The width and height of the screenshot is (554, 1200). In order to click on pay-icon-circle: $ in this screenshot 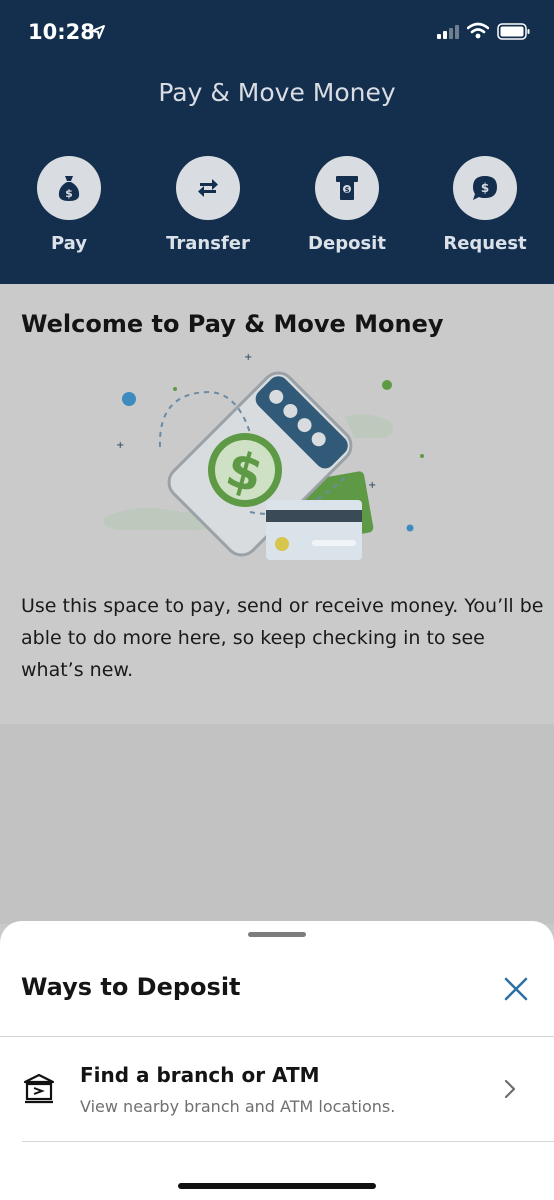, I will do `click(69, 188)`.